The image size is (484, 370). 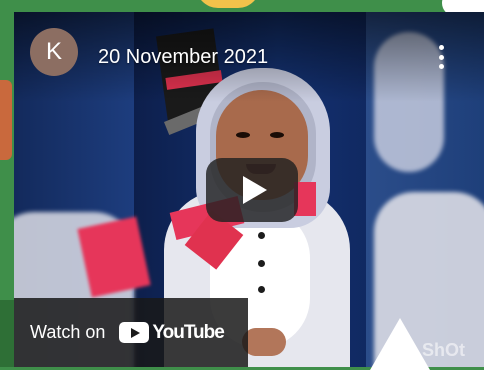 What do you see at coordinates (441, 57) in the screenshot?
I see `more-vertical-icon` at bounding box center [441, 57].